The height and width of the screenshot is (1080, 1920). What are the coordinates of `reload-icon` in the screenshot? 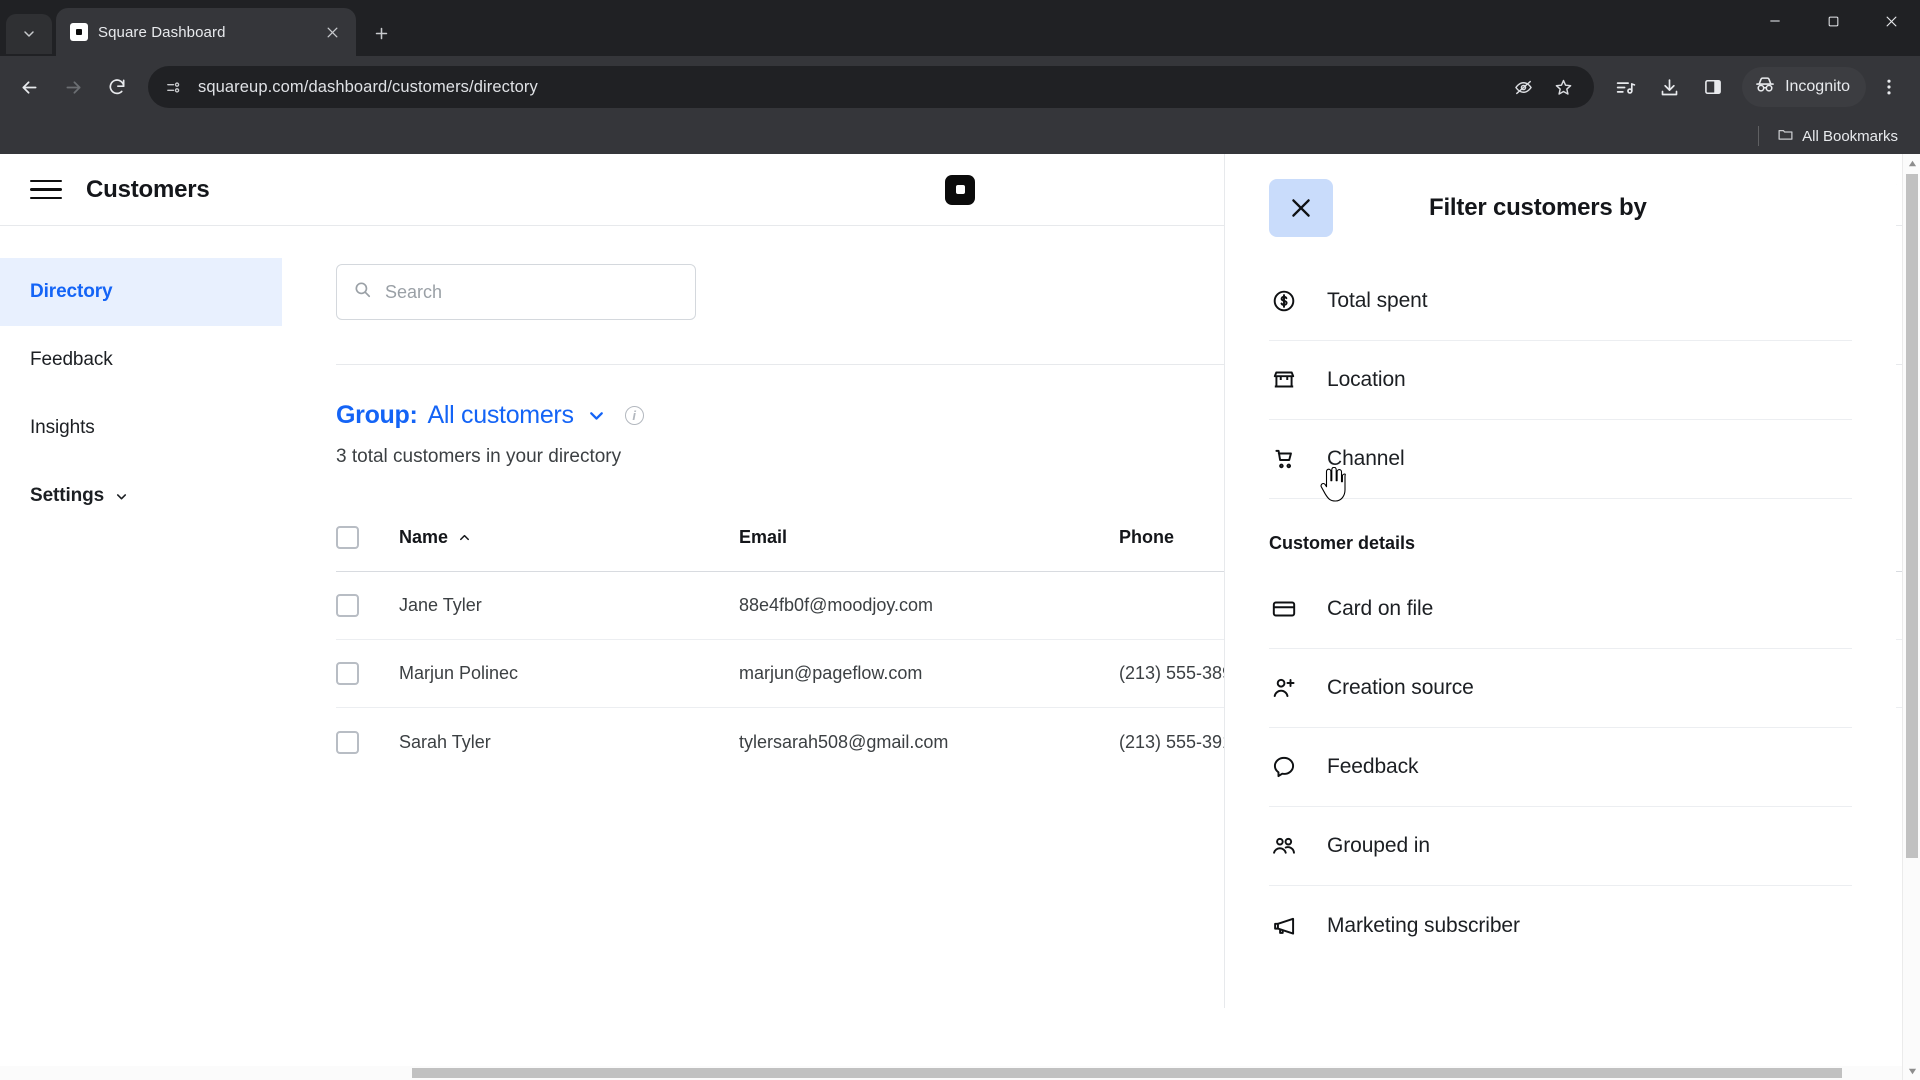 It's located at (117, 87).